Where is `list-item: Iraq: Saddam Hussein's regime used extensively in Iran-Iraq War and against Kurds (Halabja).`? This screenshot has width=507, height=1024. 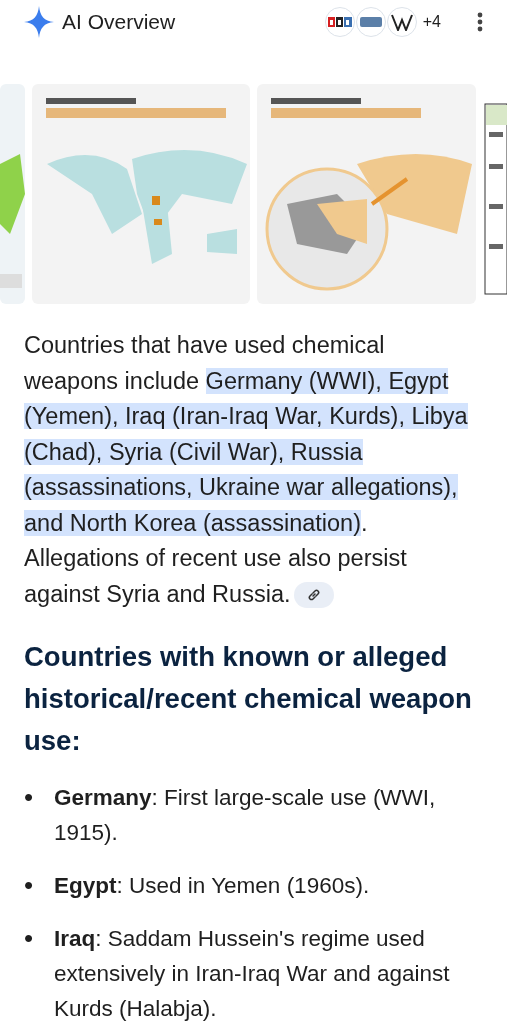 list-item: Iraq: Saddam Hussein's regime used extensively in Iran-Iraq War and against Kurds (Halabja). is located at coordinates (252, 974).